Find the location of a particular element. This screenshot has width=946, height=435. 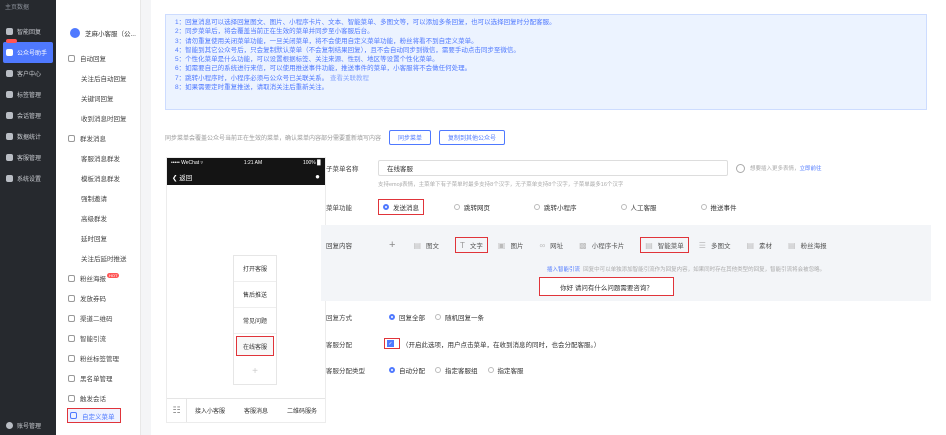

nav-account: 账号管理 is located at coordinates (23, 425).